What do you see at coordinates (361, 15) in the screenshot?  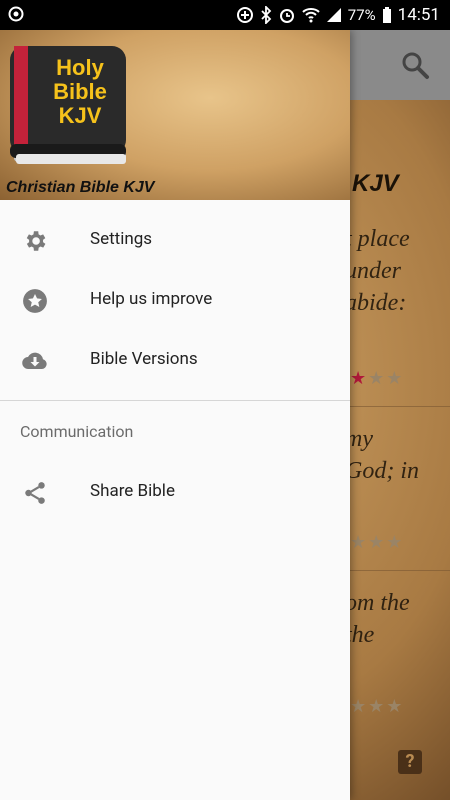 I see `battery-percent: 77%` at bounding box center [361, 15].